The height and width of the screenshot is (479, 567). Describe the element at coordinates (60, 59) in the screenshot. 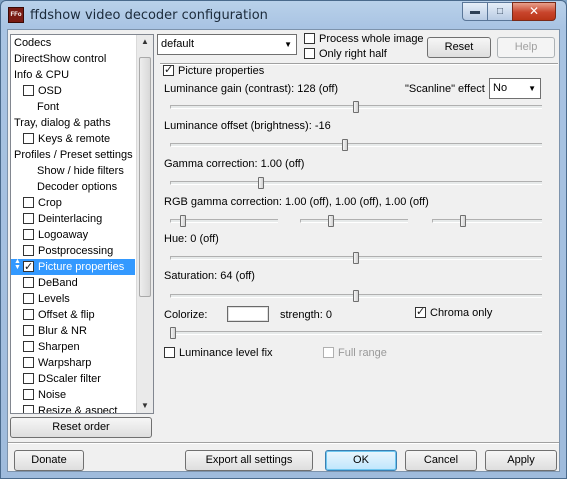

I see `page-list-item-label: DirectShow control` at that location.